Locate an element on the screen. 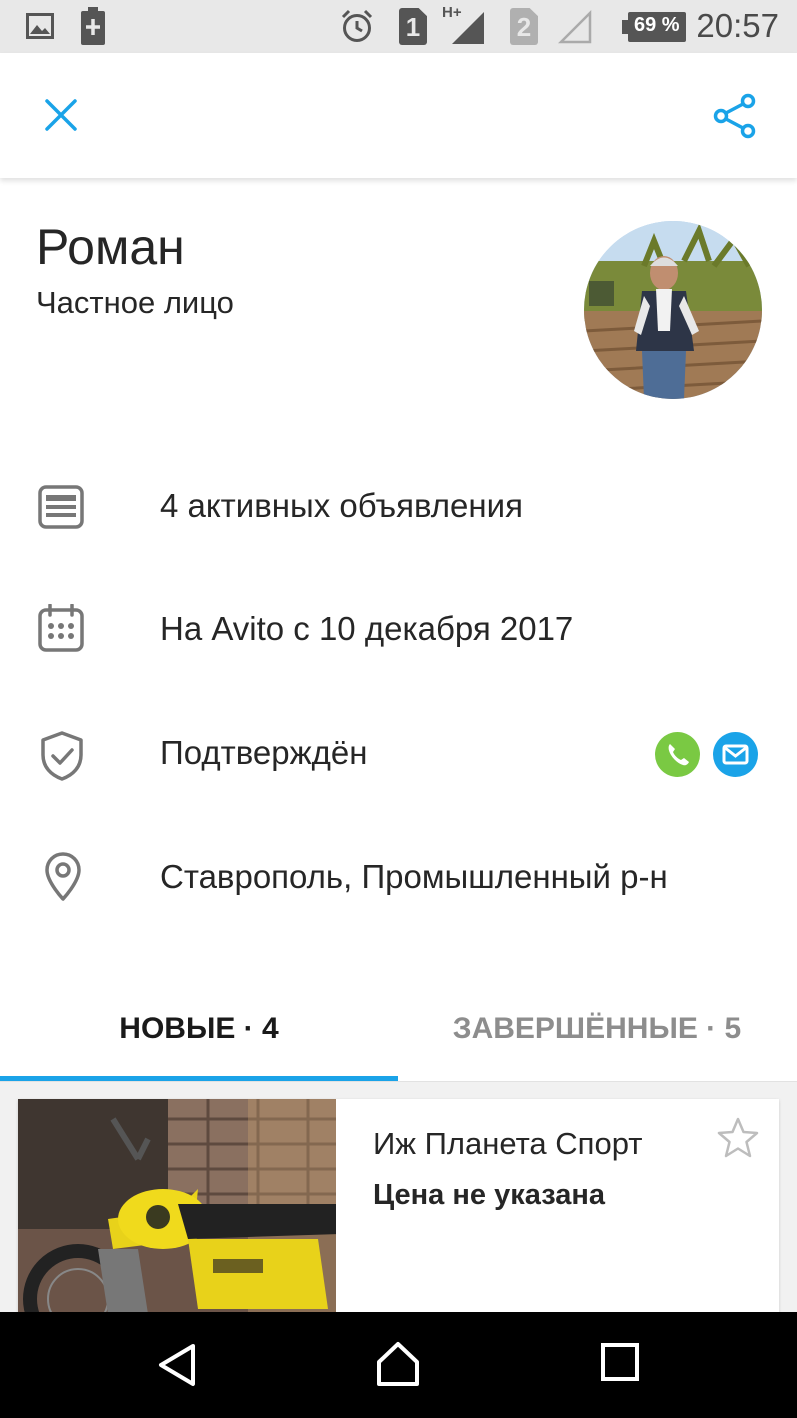 The width and height of the screenshot is (797, 1418). info-row-location: Ставрополь, Промышленный р-н is located at coordinates (398, 878).